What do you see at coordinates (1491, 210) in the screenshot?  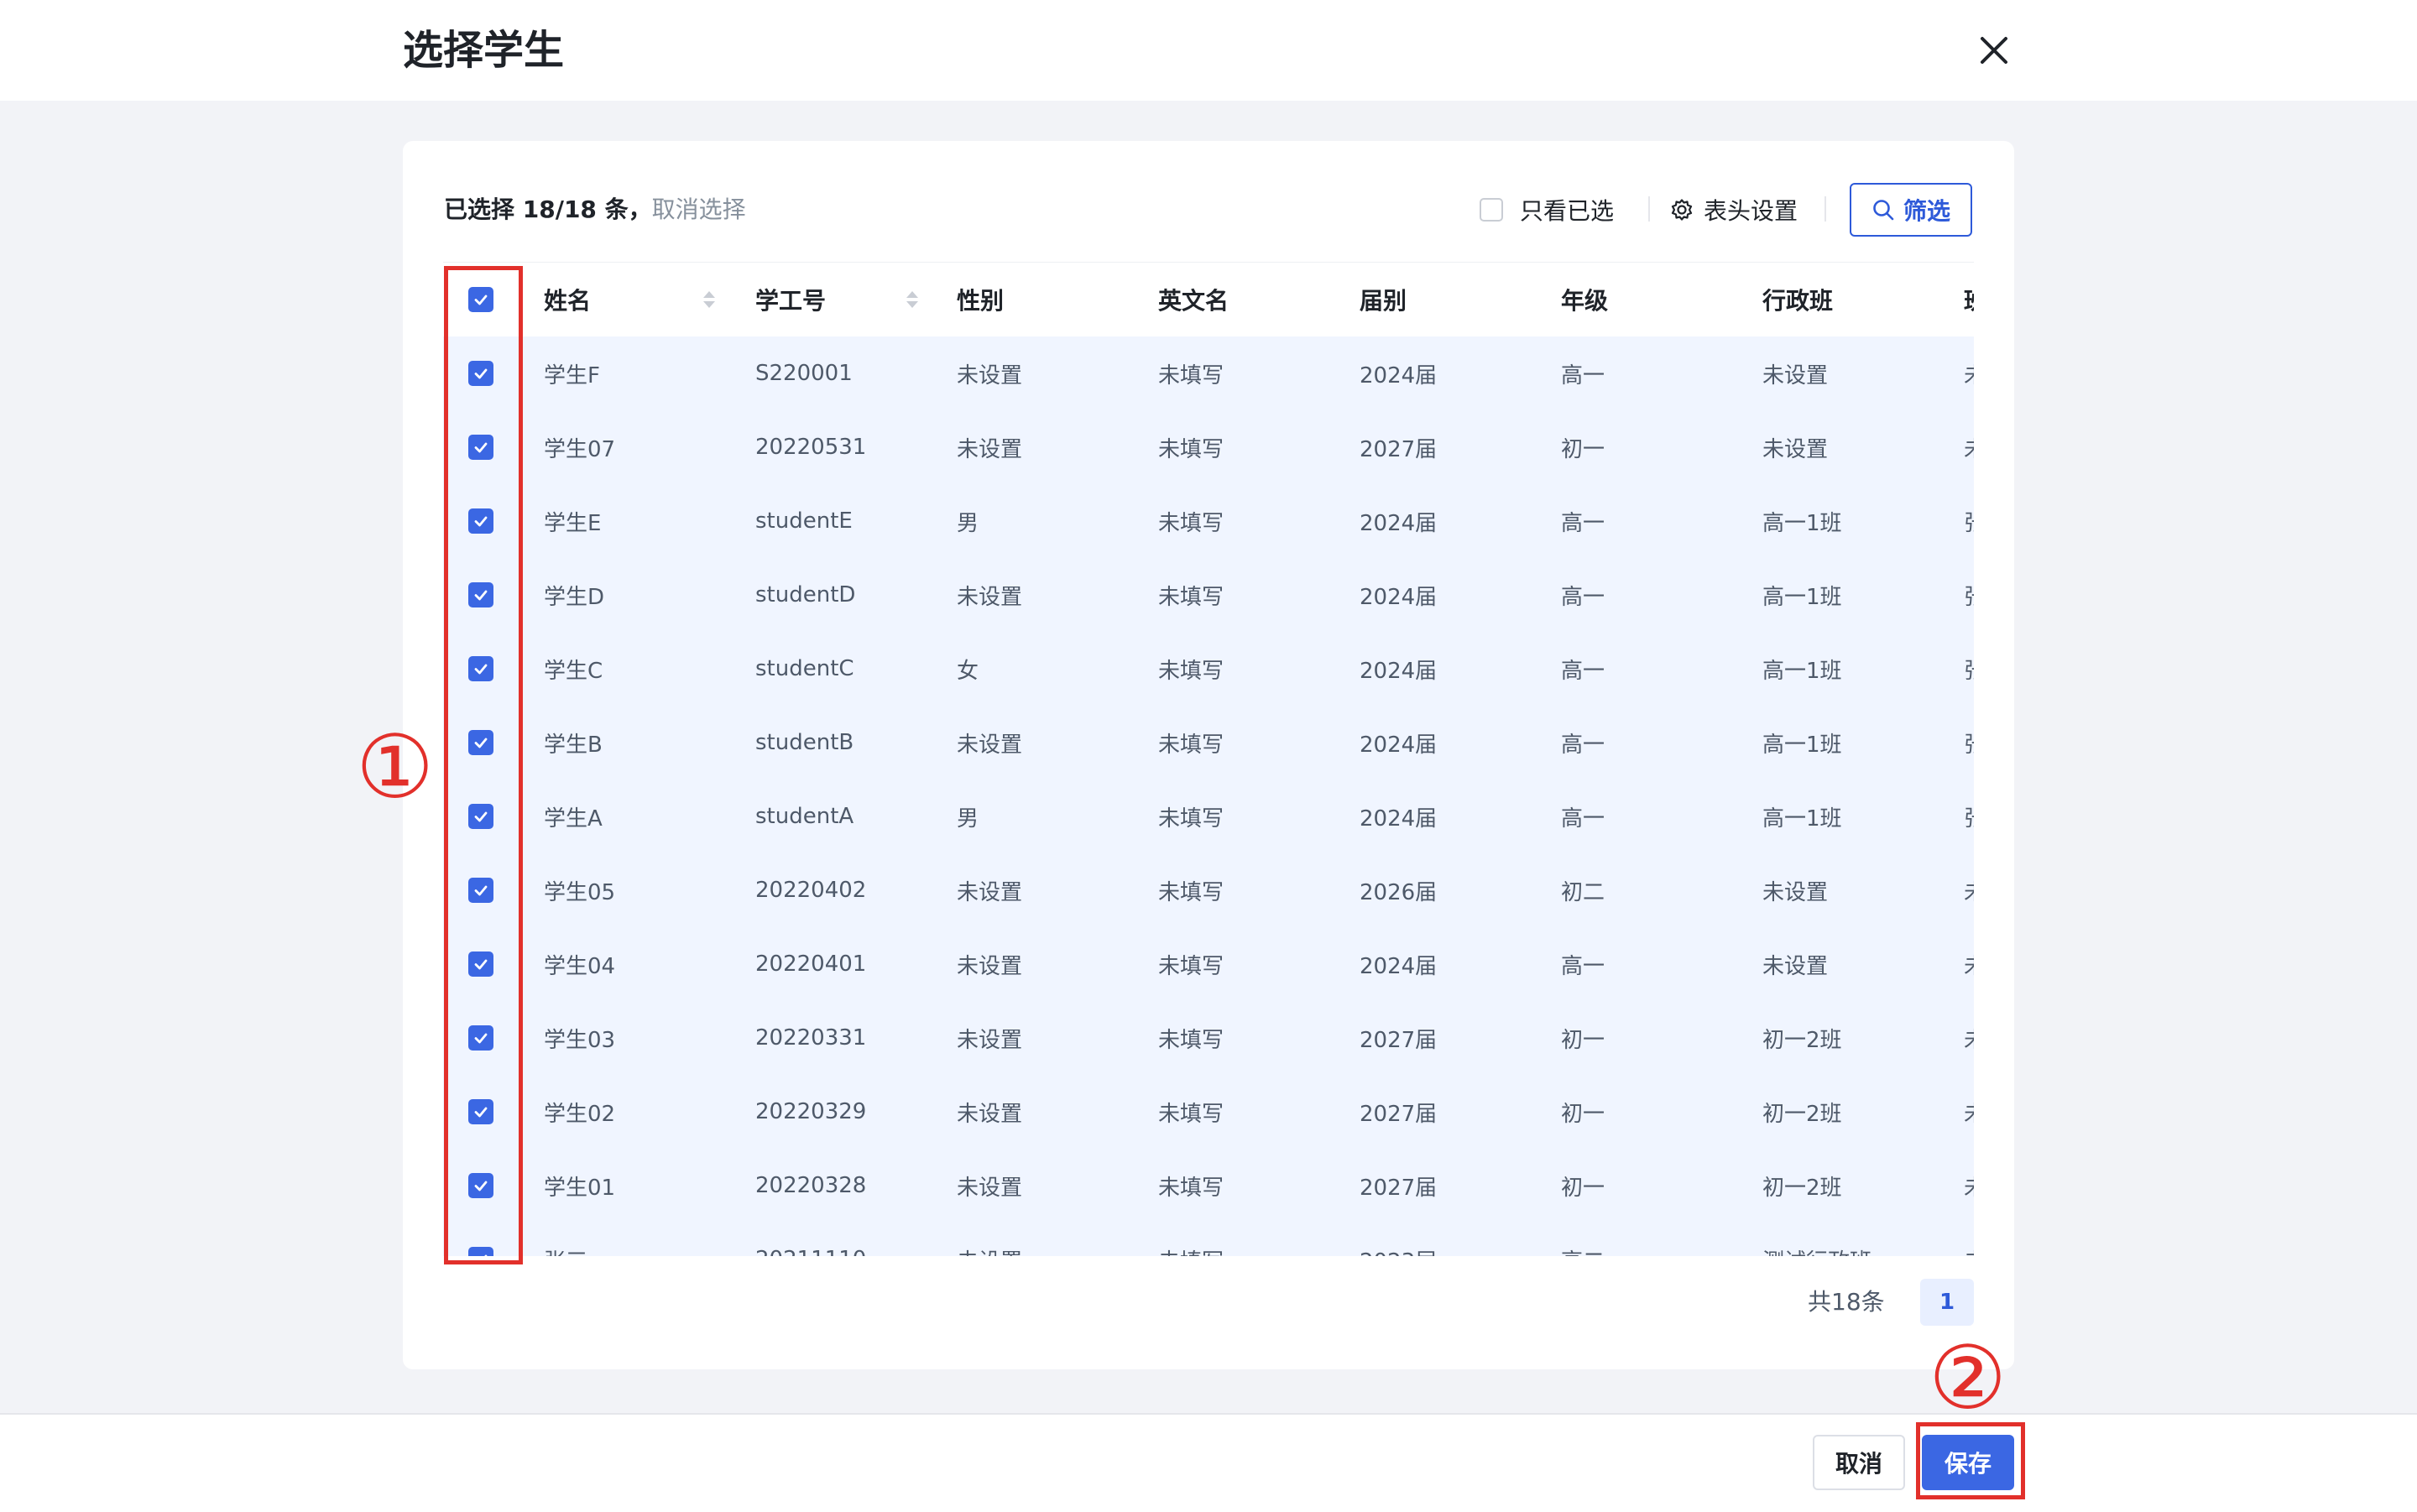 I see `only-selected-checkbox` at bounding box center [1491, 210].